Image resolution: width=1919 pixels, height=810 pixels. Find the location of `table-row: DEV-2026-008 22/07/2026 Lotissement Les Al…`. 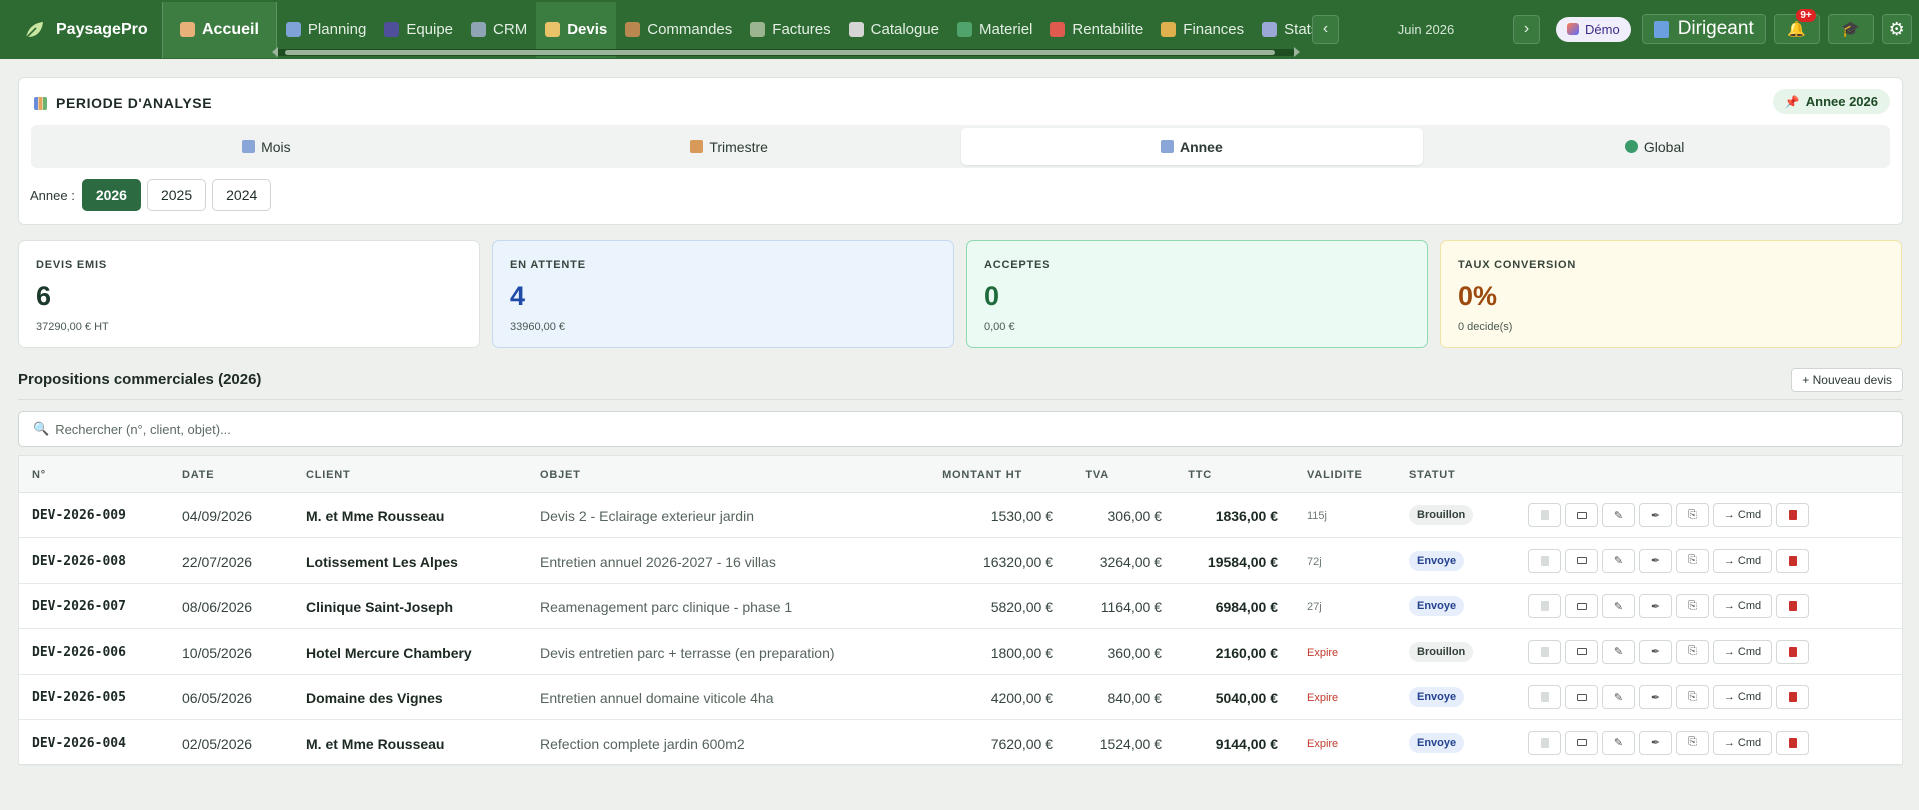

table-row: DEV-2026-008 22/07/2026 Lotissement Les Al… is located at coordinates (960, 561).